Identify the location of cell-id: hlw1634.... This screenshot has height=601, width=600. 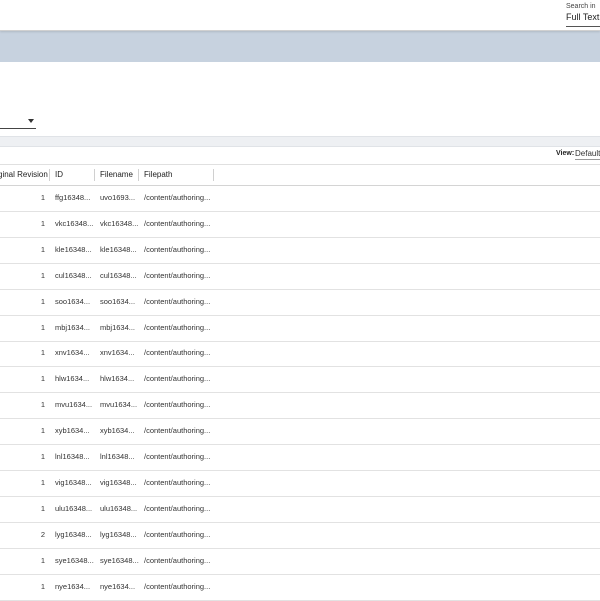
(72, 379).